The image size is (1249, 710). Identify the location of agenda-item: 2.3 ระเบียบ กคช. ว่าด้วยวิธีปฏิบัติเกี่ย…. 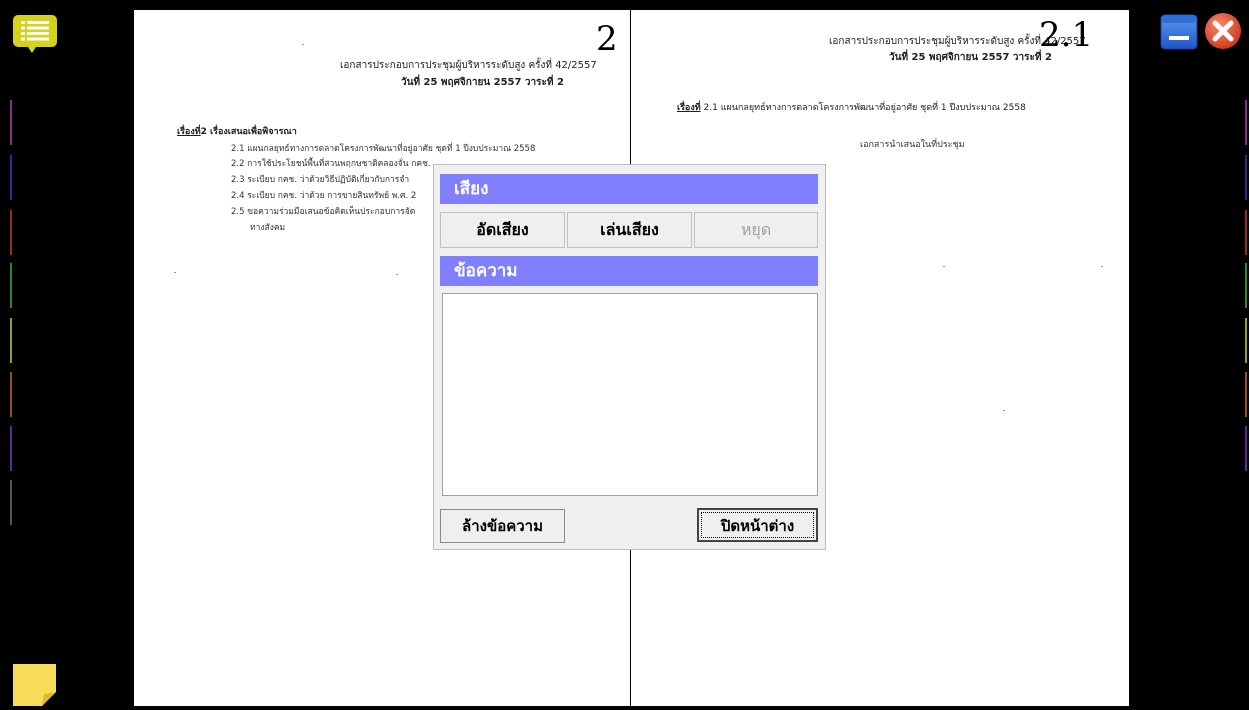
(320, 180).